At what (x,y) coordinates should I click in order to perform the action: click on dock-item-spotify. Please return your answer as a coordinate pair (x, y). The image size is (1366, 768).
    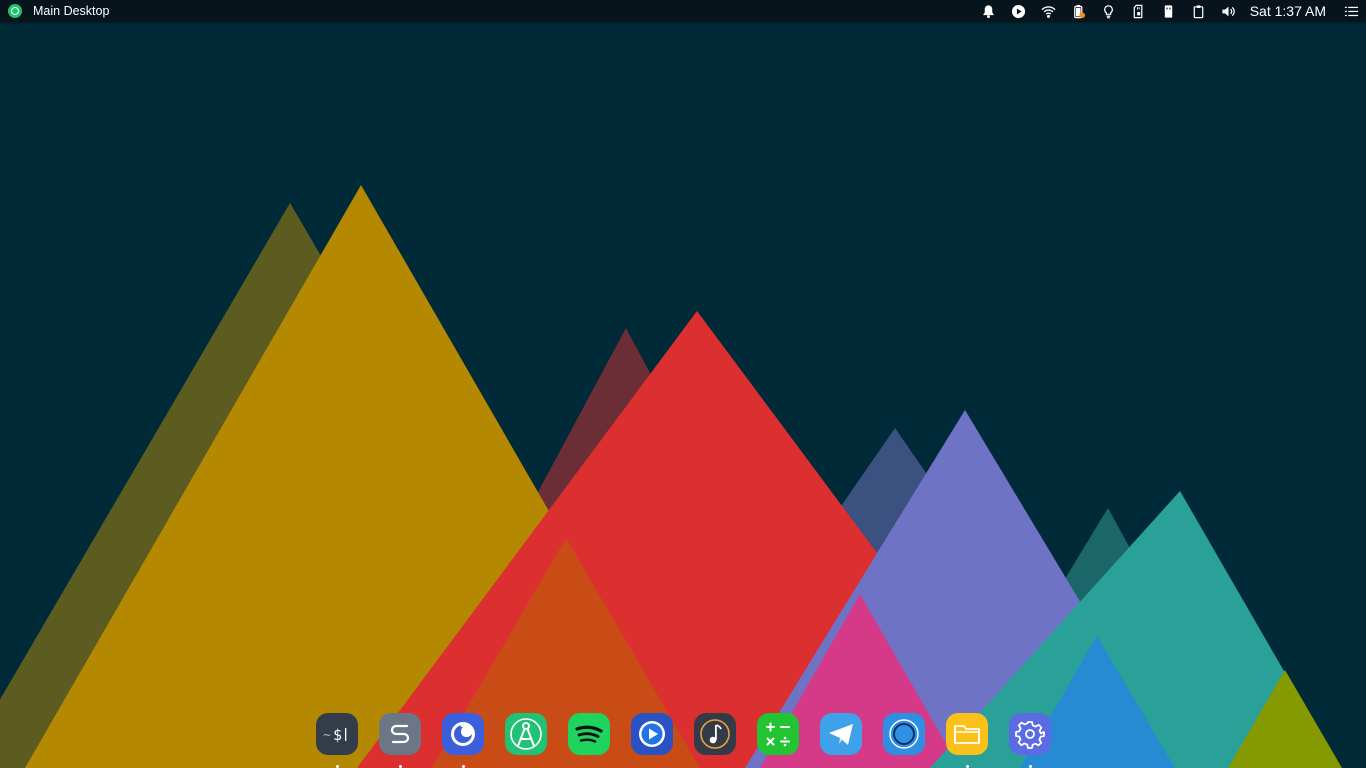
    Looking at the image, I should click on (588, 740).